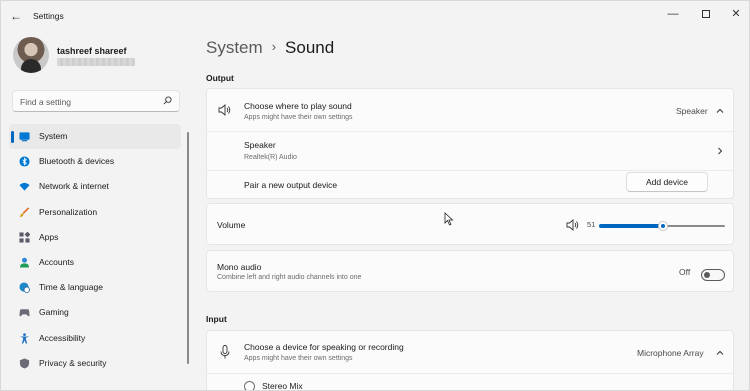  Describe the element at coordinates (24, 288) in the screenshot. I see `globe-clock-icon` at that location.